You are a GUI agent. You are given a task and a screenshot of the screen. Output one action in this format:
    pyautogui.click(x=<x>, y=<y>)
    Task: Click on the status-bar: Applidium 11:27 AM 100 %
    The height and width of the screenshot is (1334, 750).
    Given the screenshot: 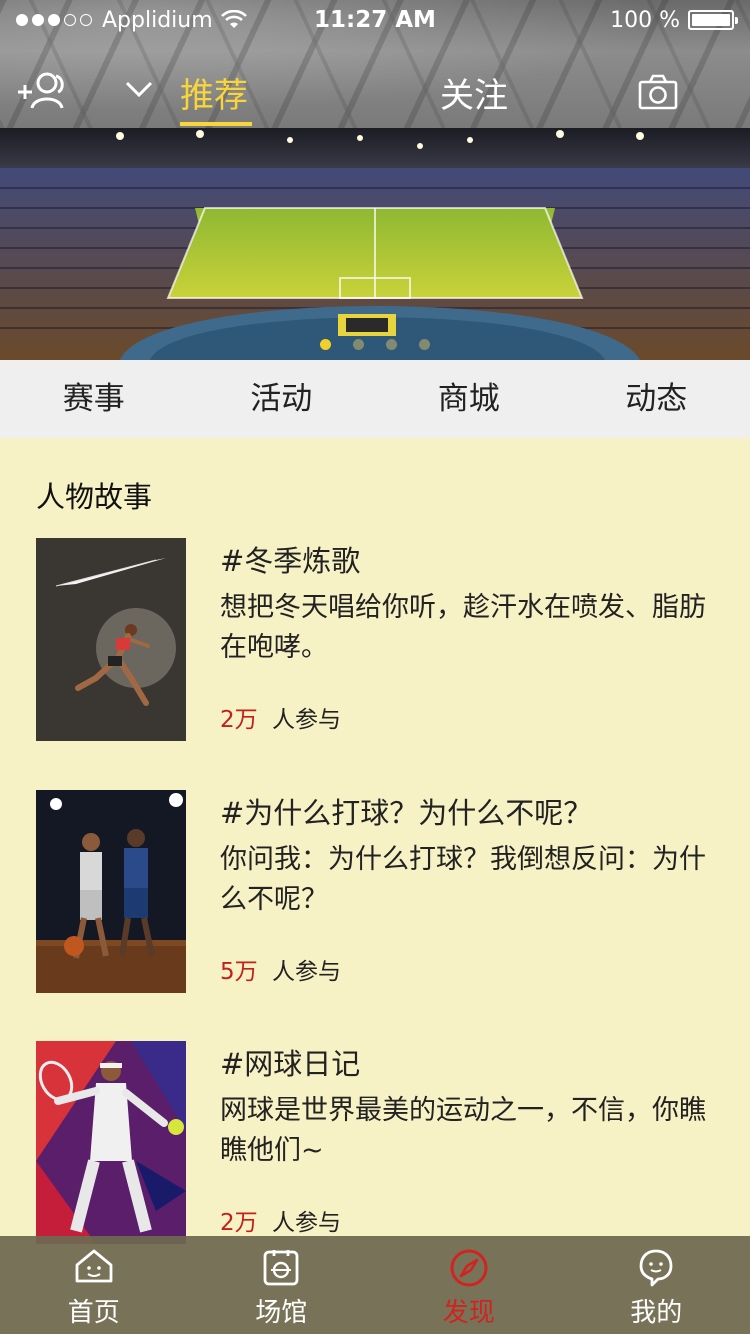 What is the action you would take?
    pyautogui.click(x=375, y=20)
    